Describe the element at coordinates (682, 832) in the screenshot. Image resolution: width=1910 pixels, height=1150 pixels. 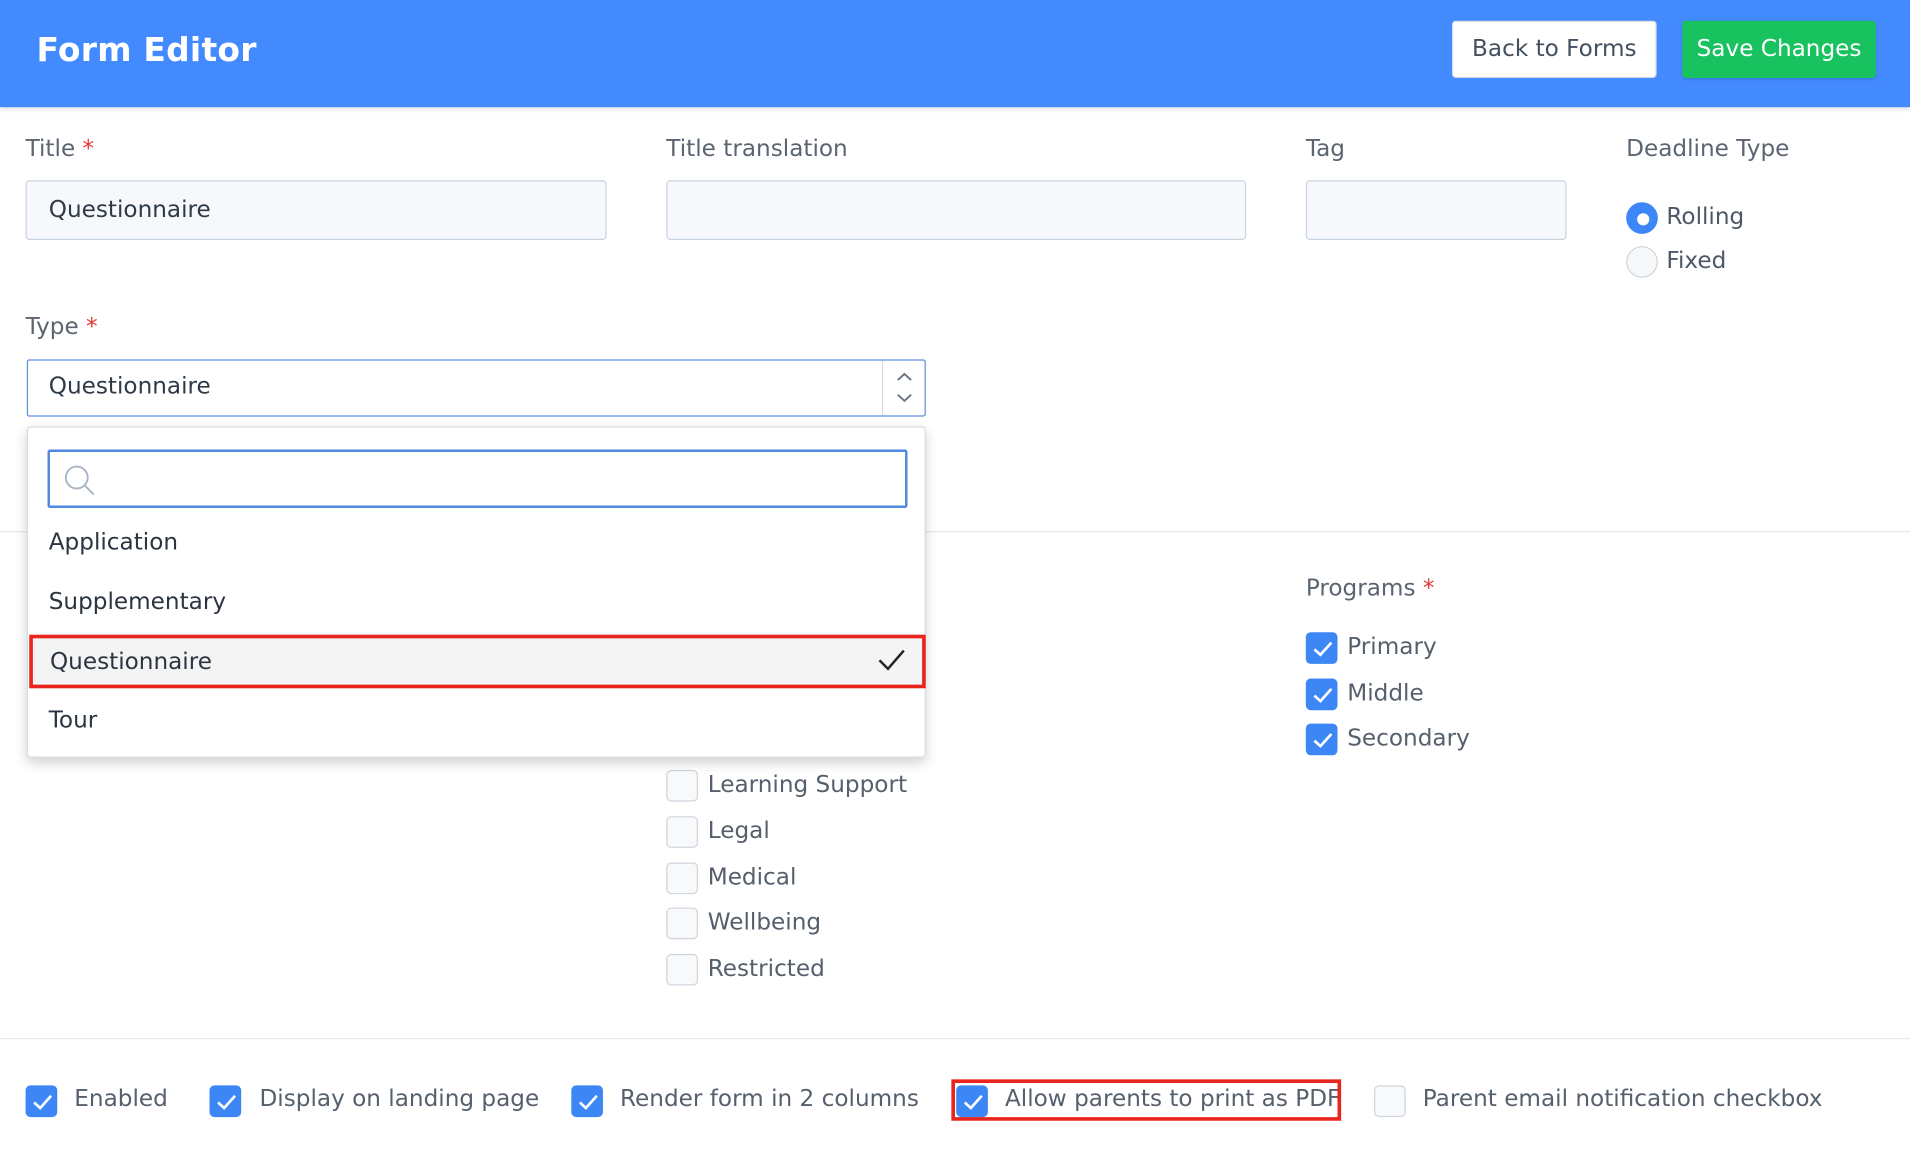
I see `category-checkbox-legal` at that location.